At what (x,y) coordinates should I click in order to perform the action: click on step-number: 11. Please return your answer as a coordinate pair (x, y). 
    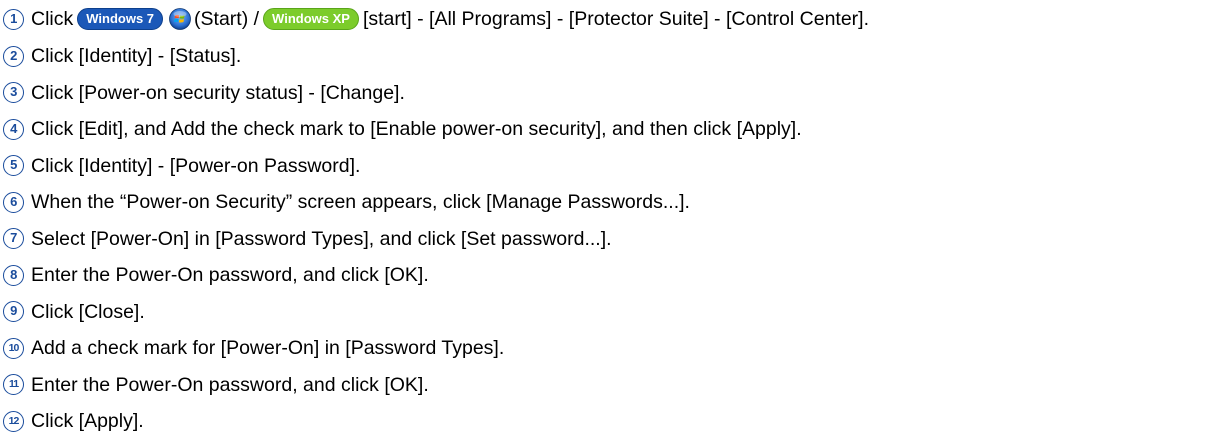
    Looking at the image, I should click on (13, 385).